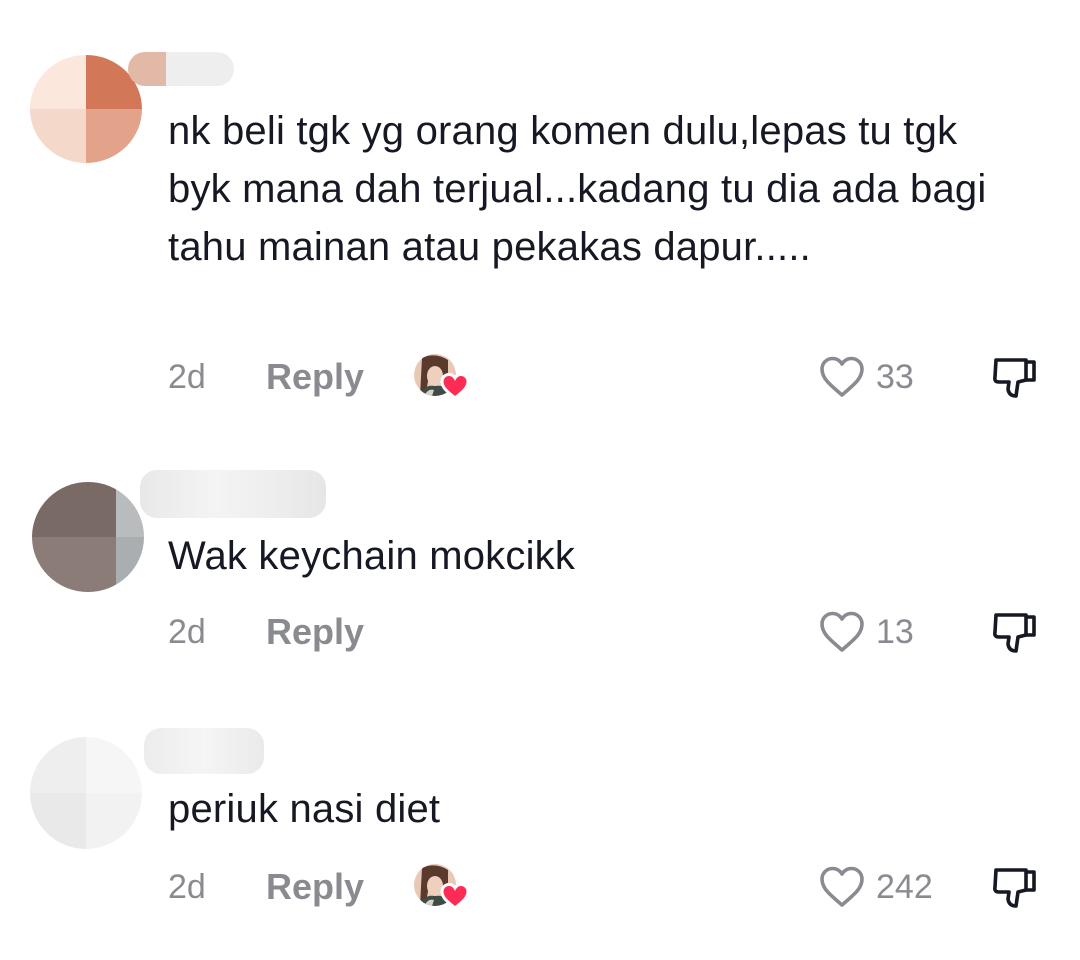  I want to click on like-button: 33, so click(866, 377).